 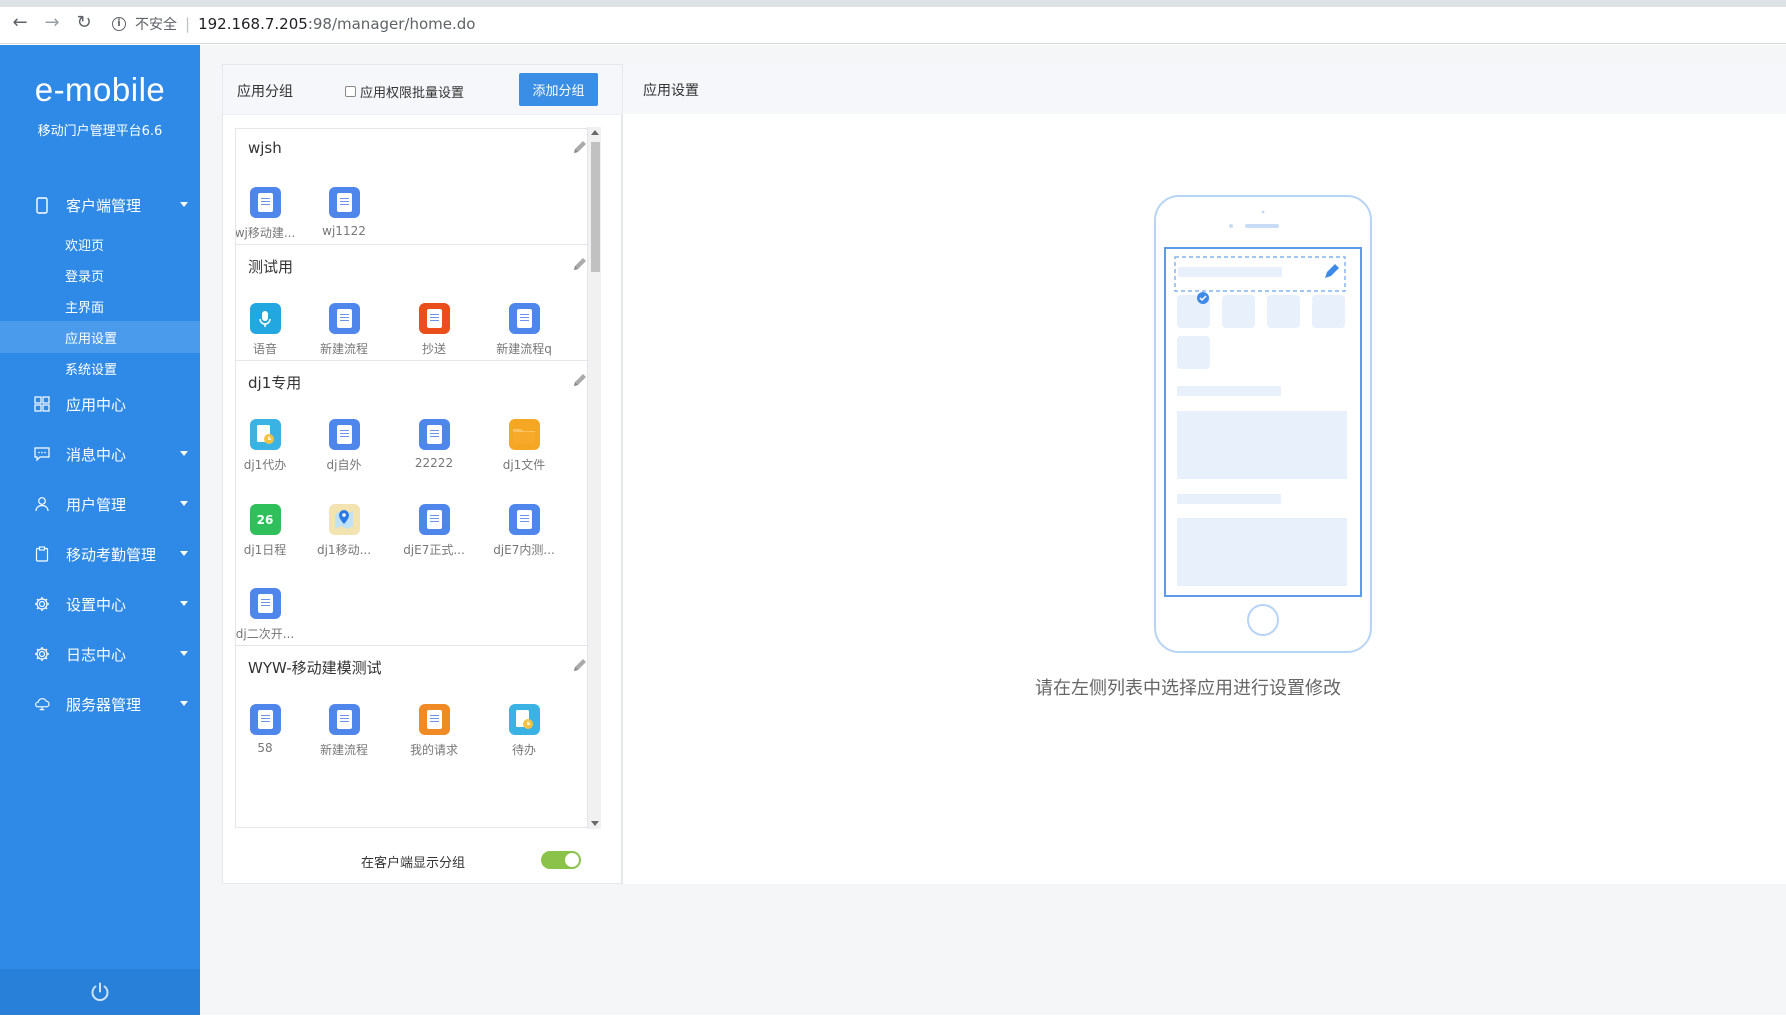 What do you see at coordinates (100, 504) in the screenshot?
I see `menu-user-management: 用户管理` at bounding box center [100, 504].